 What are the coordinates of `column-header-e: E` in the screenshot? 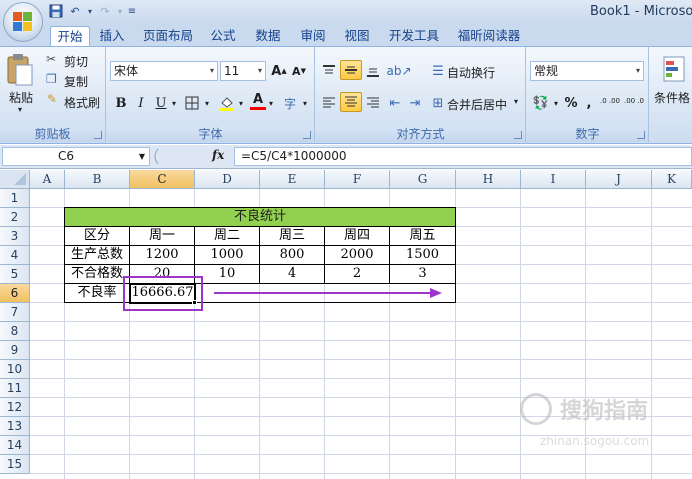 It's located at (292, 179).